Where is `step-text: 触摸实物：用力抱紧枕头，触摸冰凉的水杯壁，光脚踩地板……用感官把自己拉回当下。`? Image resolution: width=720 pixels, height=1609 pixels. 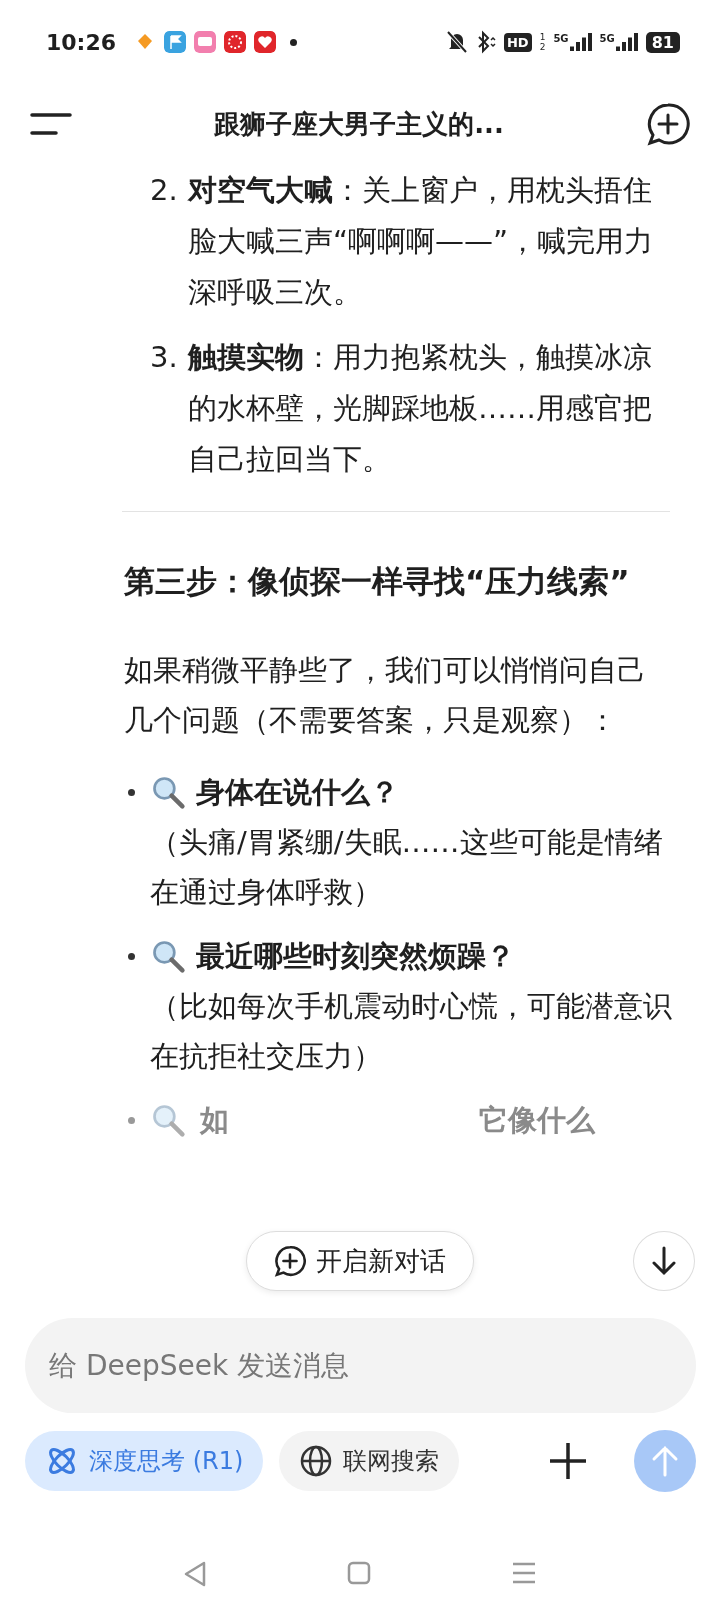
step-text: 触摸实物：用力抱紧枕头，触摸冰凉的水杯壁，光脚踩地板……用感官把自己拉回当下。 is located at coordinates (420, 408).